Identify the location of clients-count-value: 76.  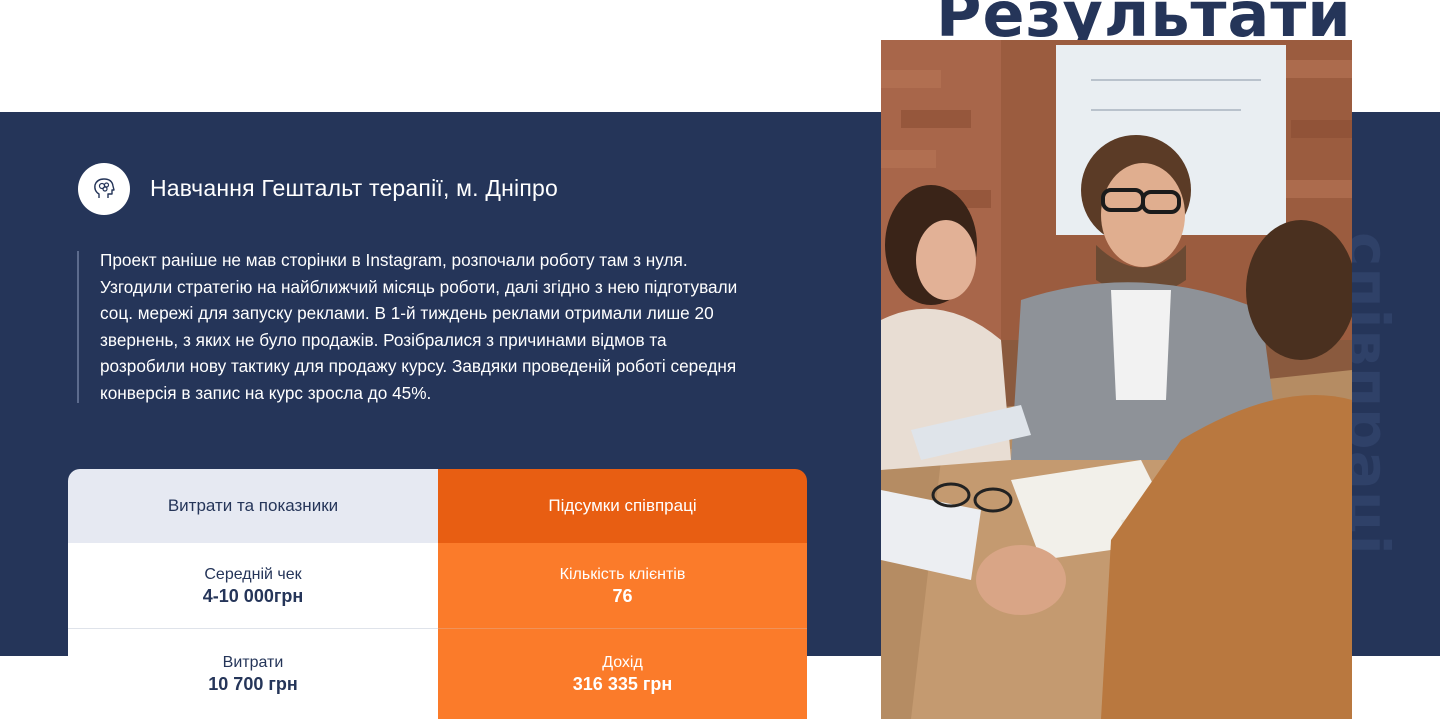
(622, 595).